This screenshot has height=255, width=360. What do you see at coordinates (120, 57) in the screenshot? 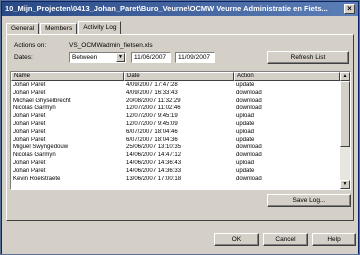
I see `chevron-down-icon: ▼` at bounding box center [120, 57].